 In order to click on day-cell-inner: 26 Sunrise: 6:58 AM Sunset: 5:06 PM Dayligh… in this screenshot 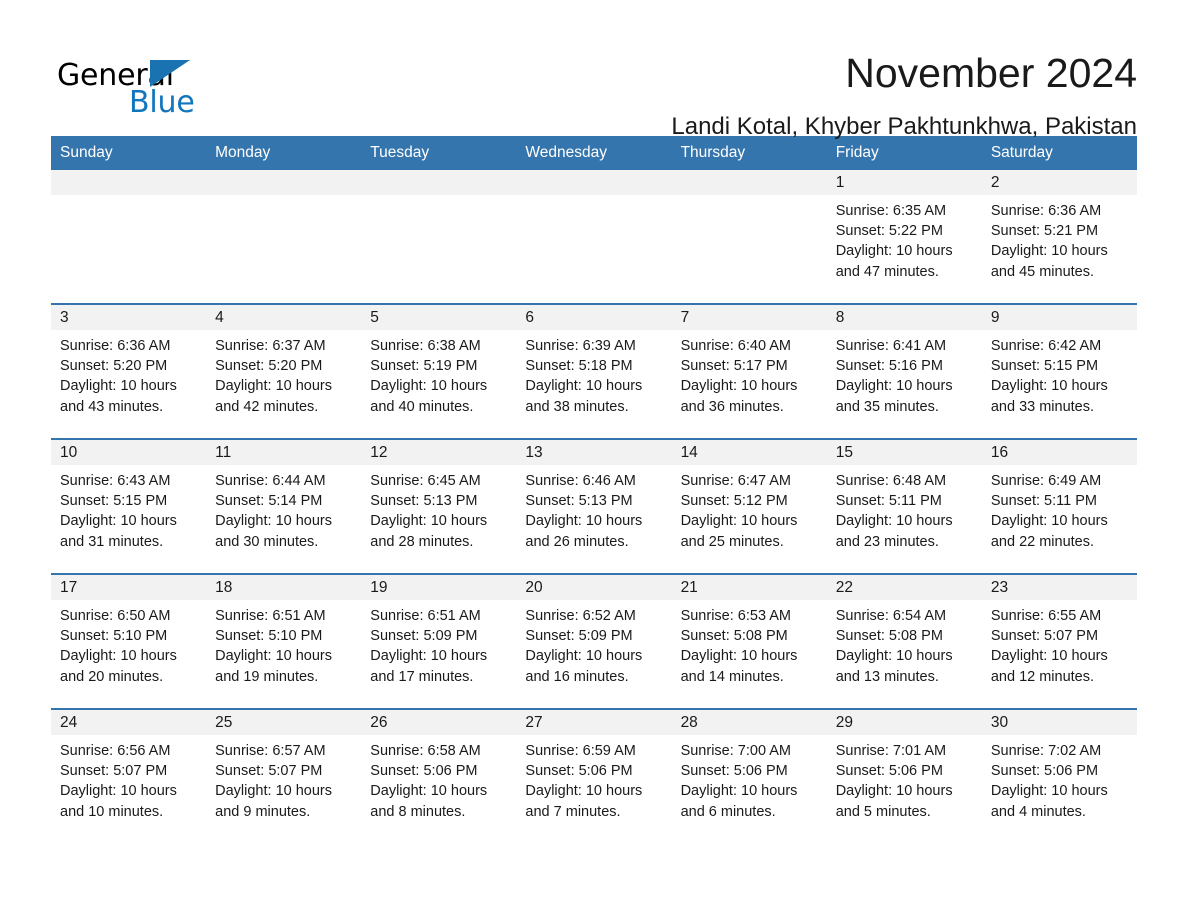, I will do `click(439, 776)`.